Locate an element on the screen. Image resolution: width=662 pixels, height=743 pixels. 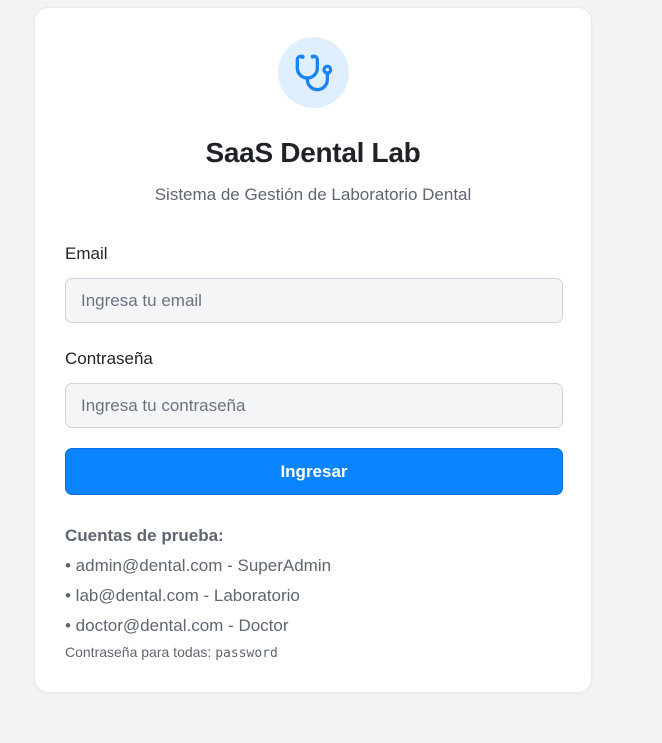
test-account-item: • doctor@dental.com - Doctor is located at coordinates (177, 625).